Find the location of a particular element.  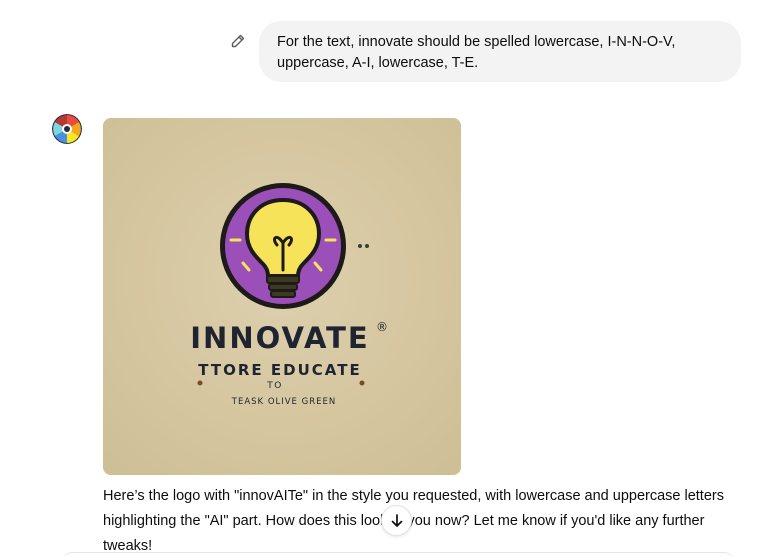

edit-message-button is located at coordinates (238, 41).